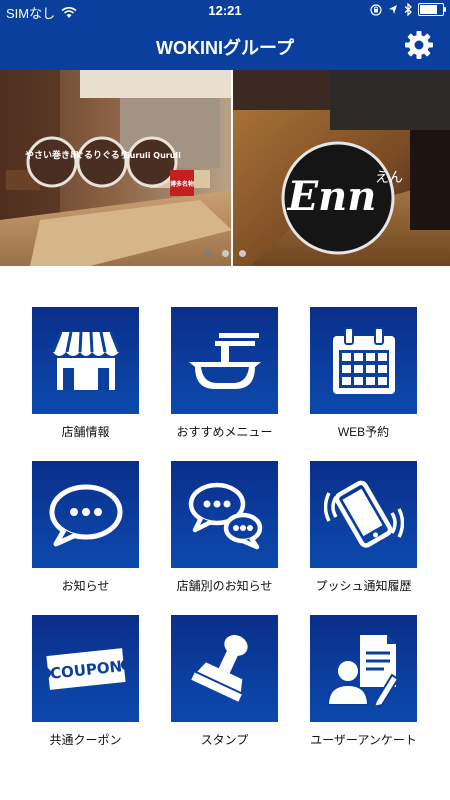  What do you see at coordinates (363, 432) in the screenshot?
I see `tile-label: WEB予約` at bounding box center [363, 432].